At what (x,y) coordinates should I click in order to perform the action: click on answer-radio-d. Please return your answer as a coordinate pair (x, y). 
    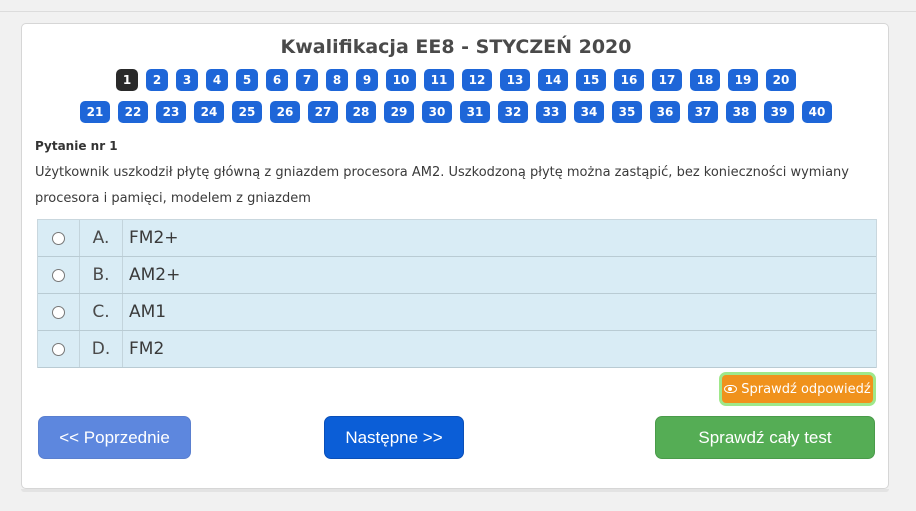
    Looking at the image, I should click on (58, 349).